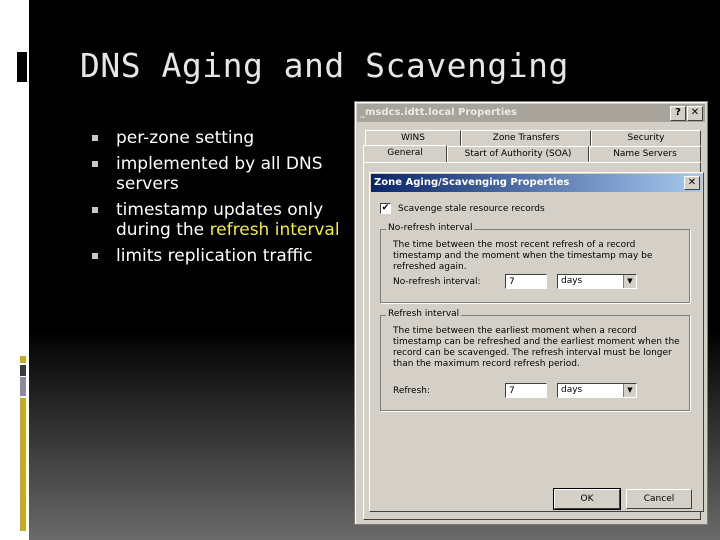 The height and width of the screenshot is (540, 720). Describe the element at coordinates (692, 183) in the screenshot. I see `dialog-close-button: ✕` at that location.